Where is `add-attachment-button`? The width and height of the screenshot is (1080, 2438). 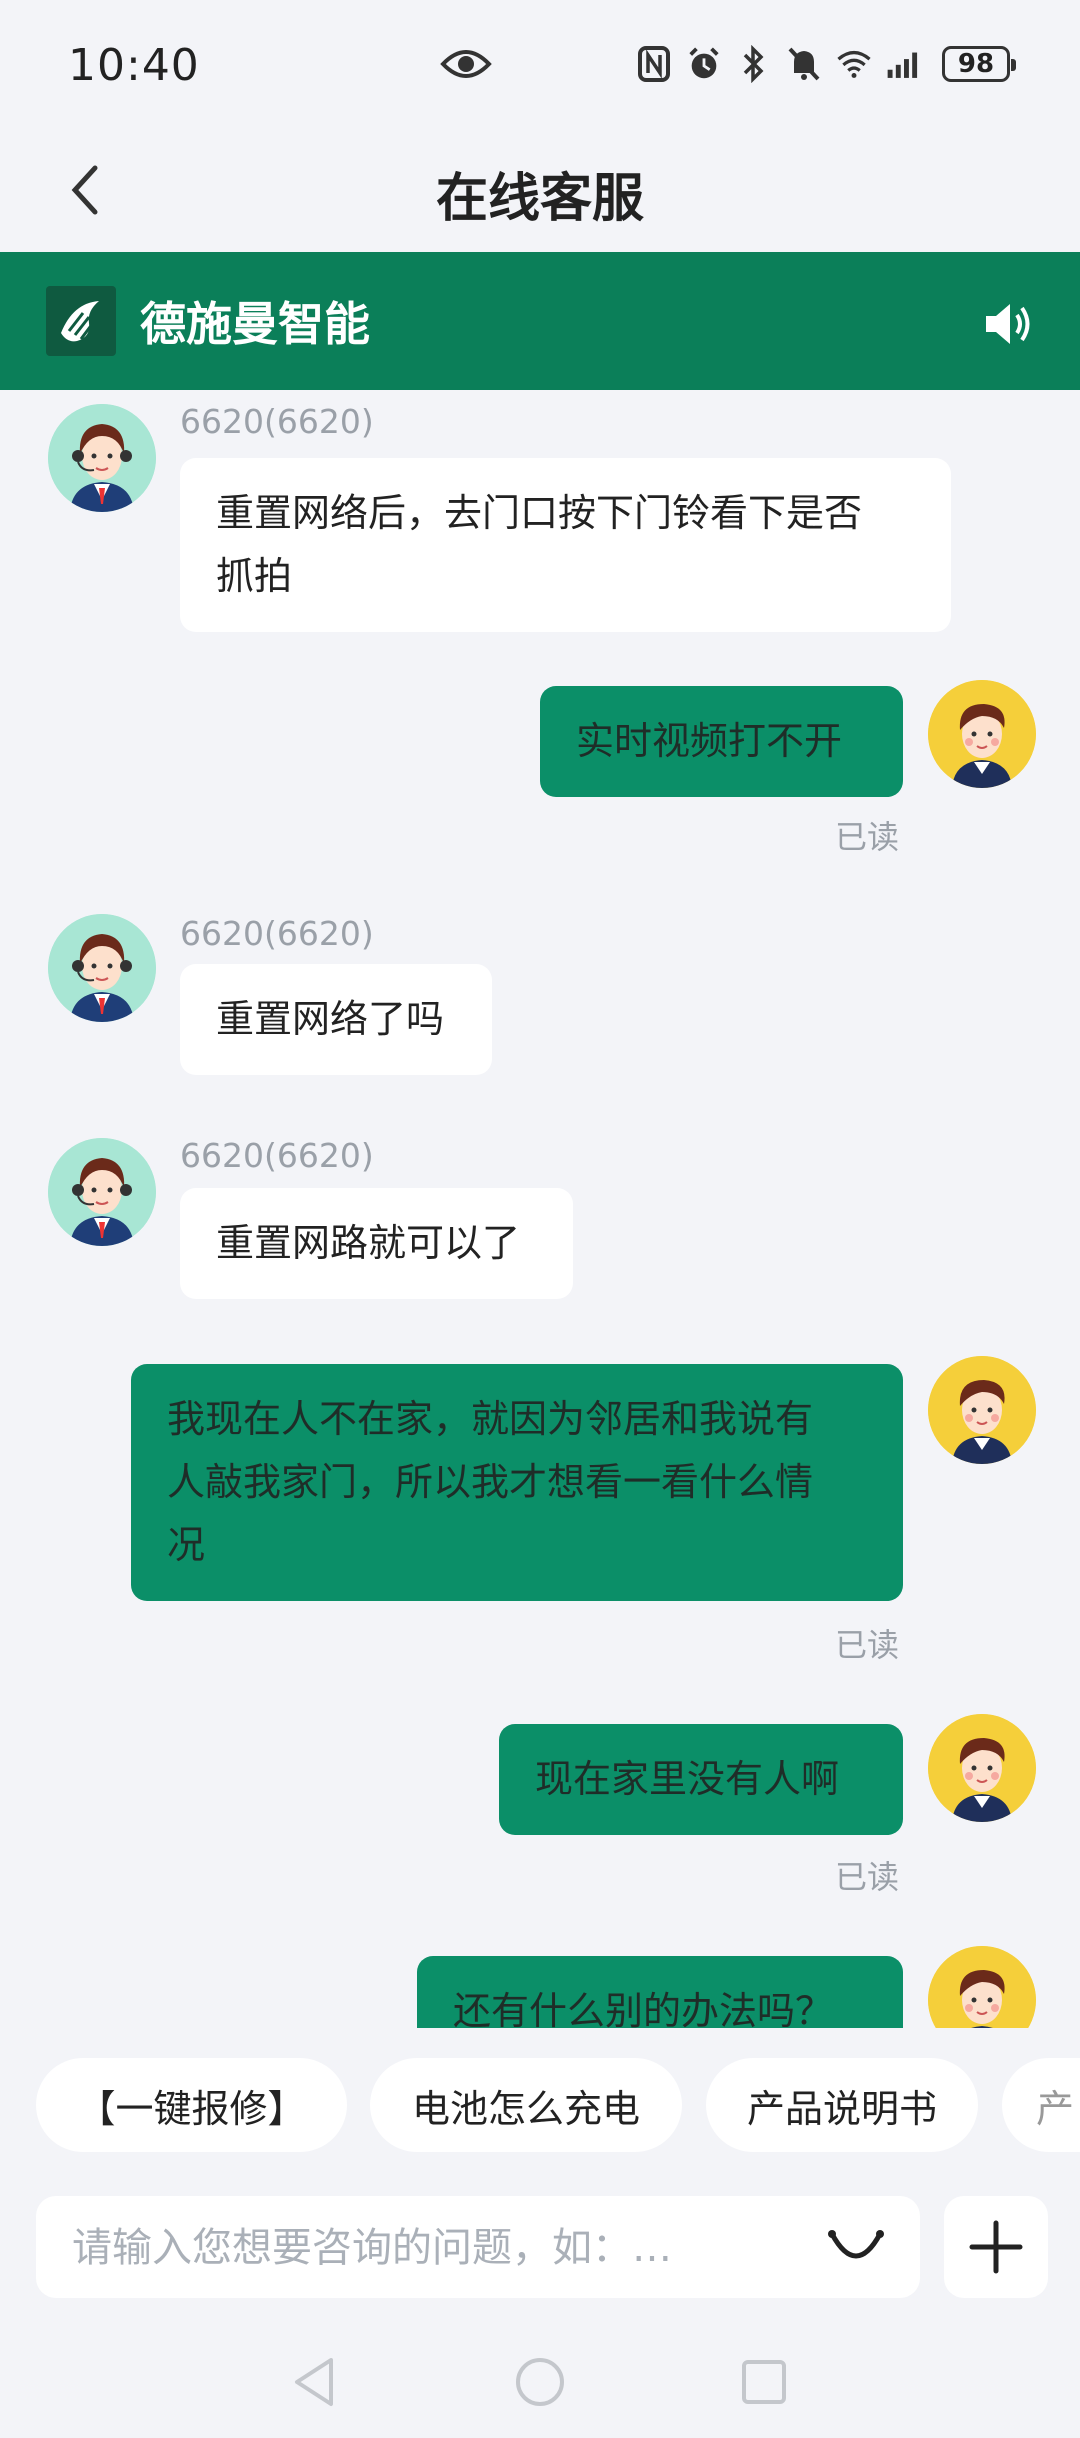
add-attachment-button is located at coordinates (996, 2247).